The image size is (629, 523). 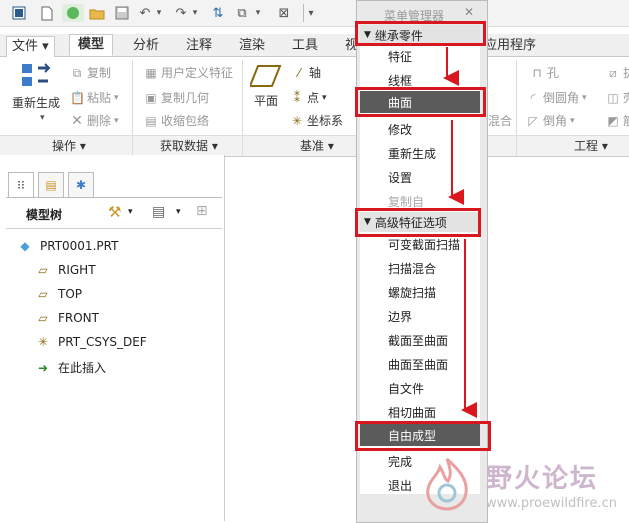 I want to click on watermark-logo, so click(x=447, y=484).